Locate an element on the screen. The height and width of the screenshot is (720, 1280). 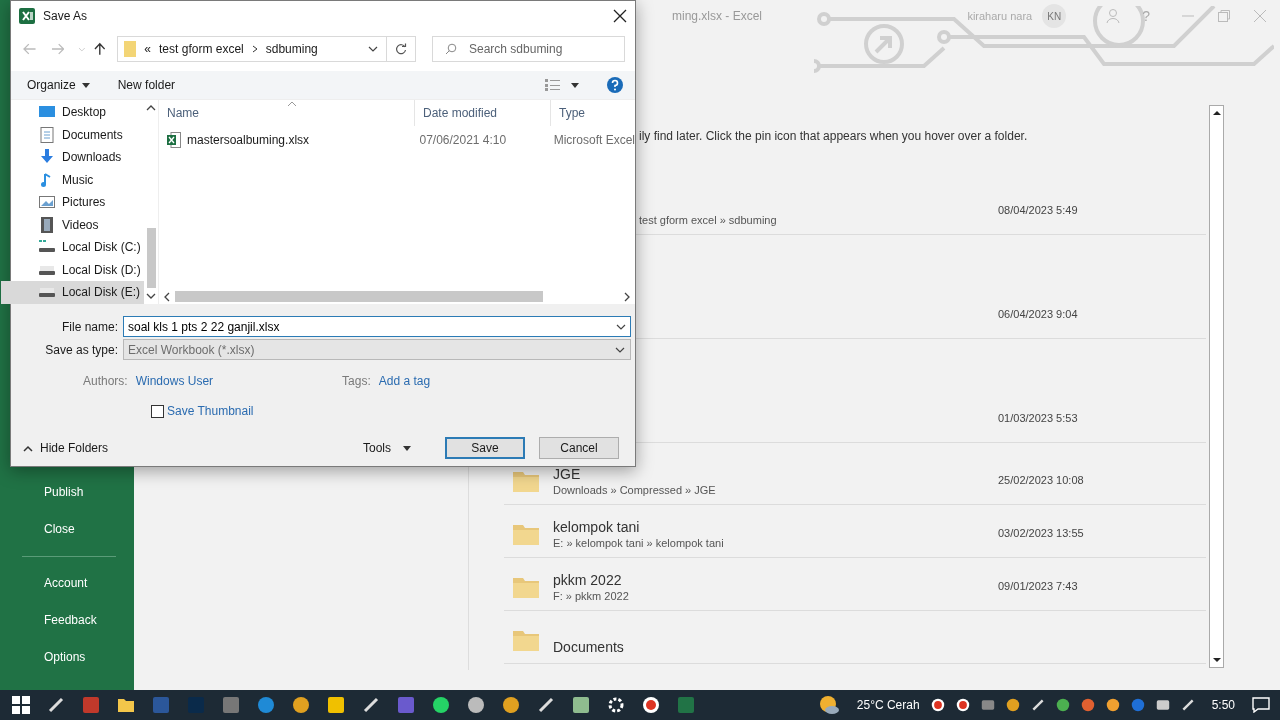
sidebar-item: Publish is located at coordinates (67, 492).